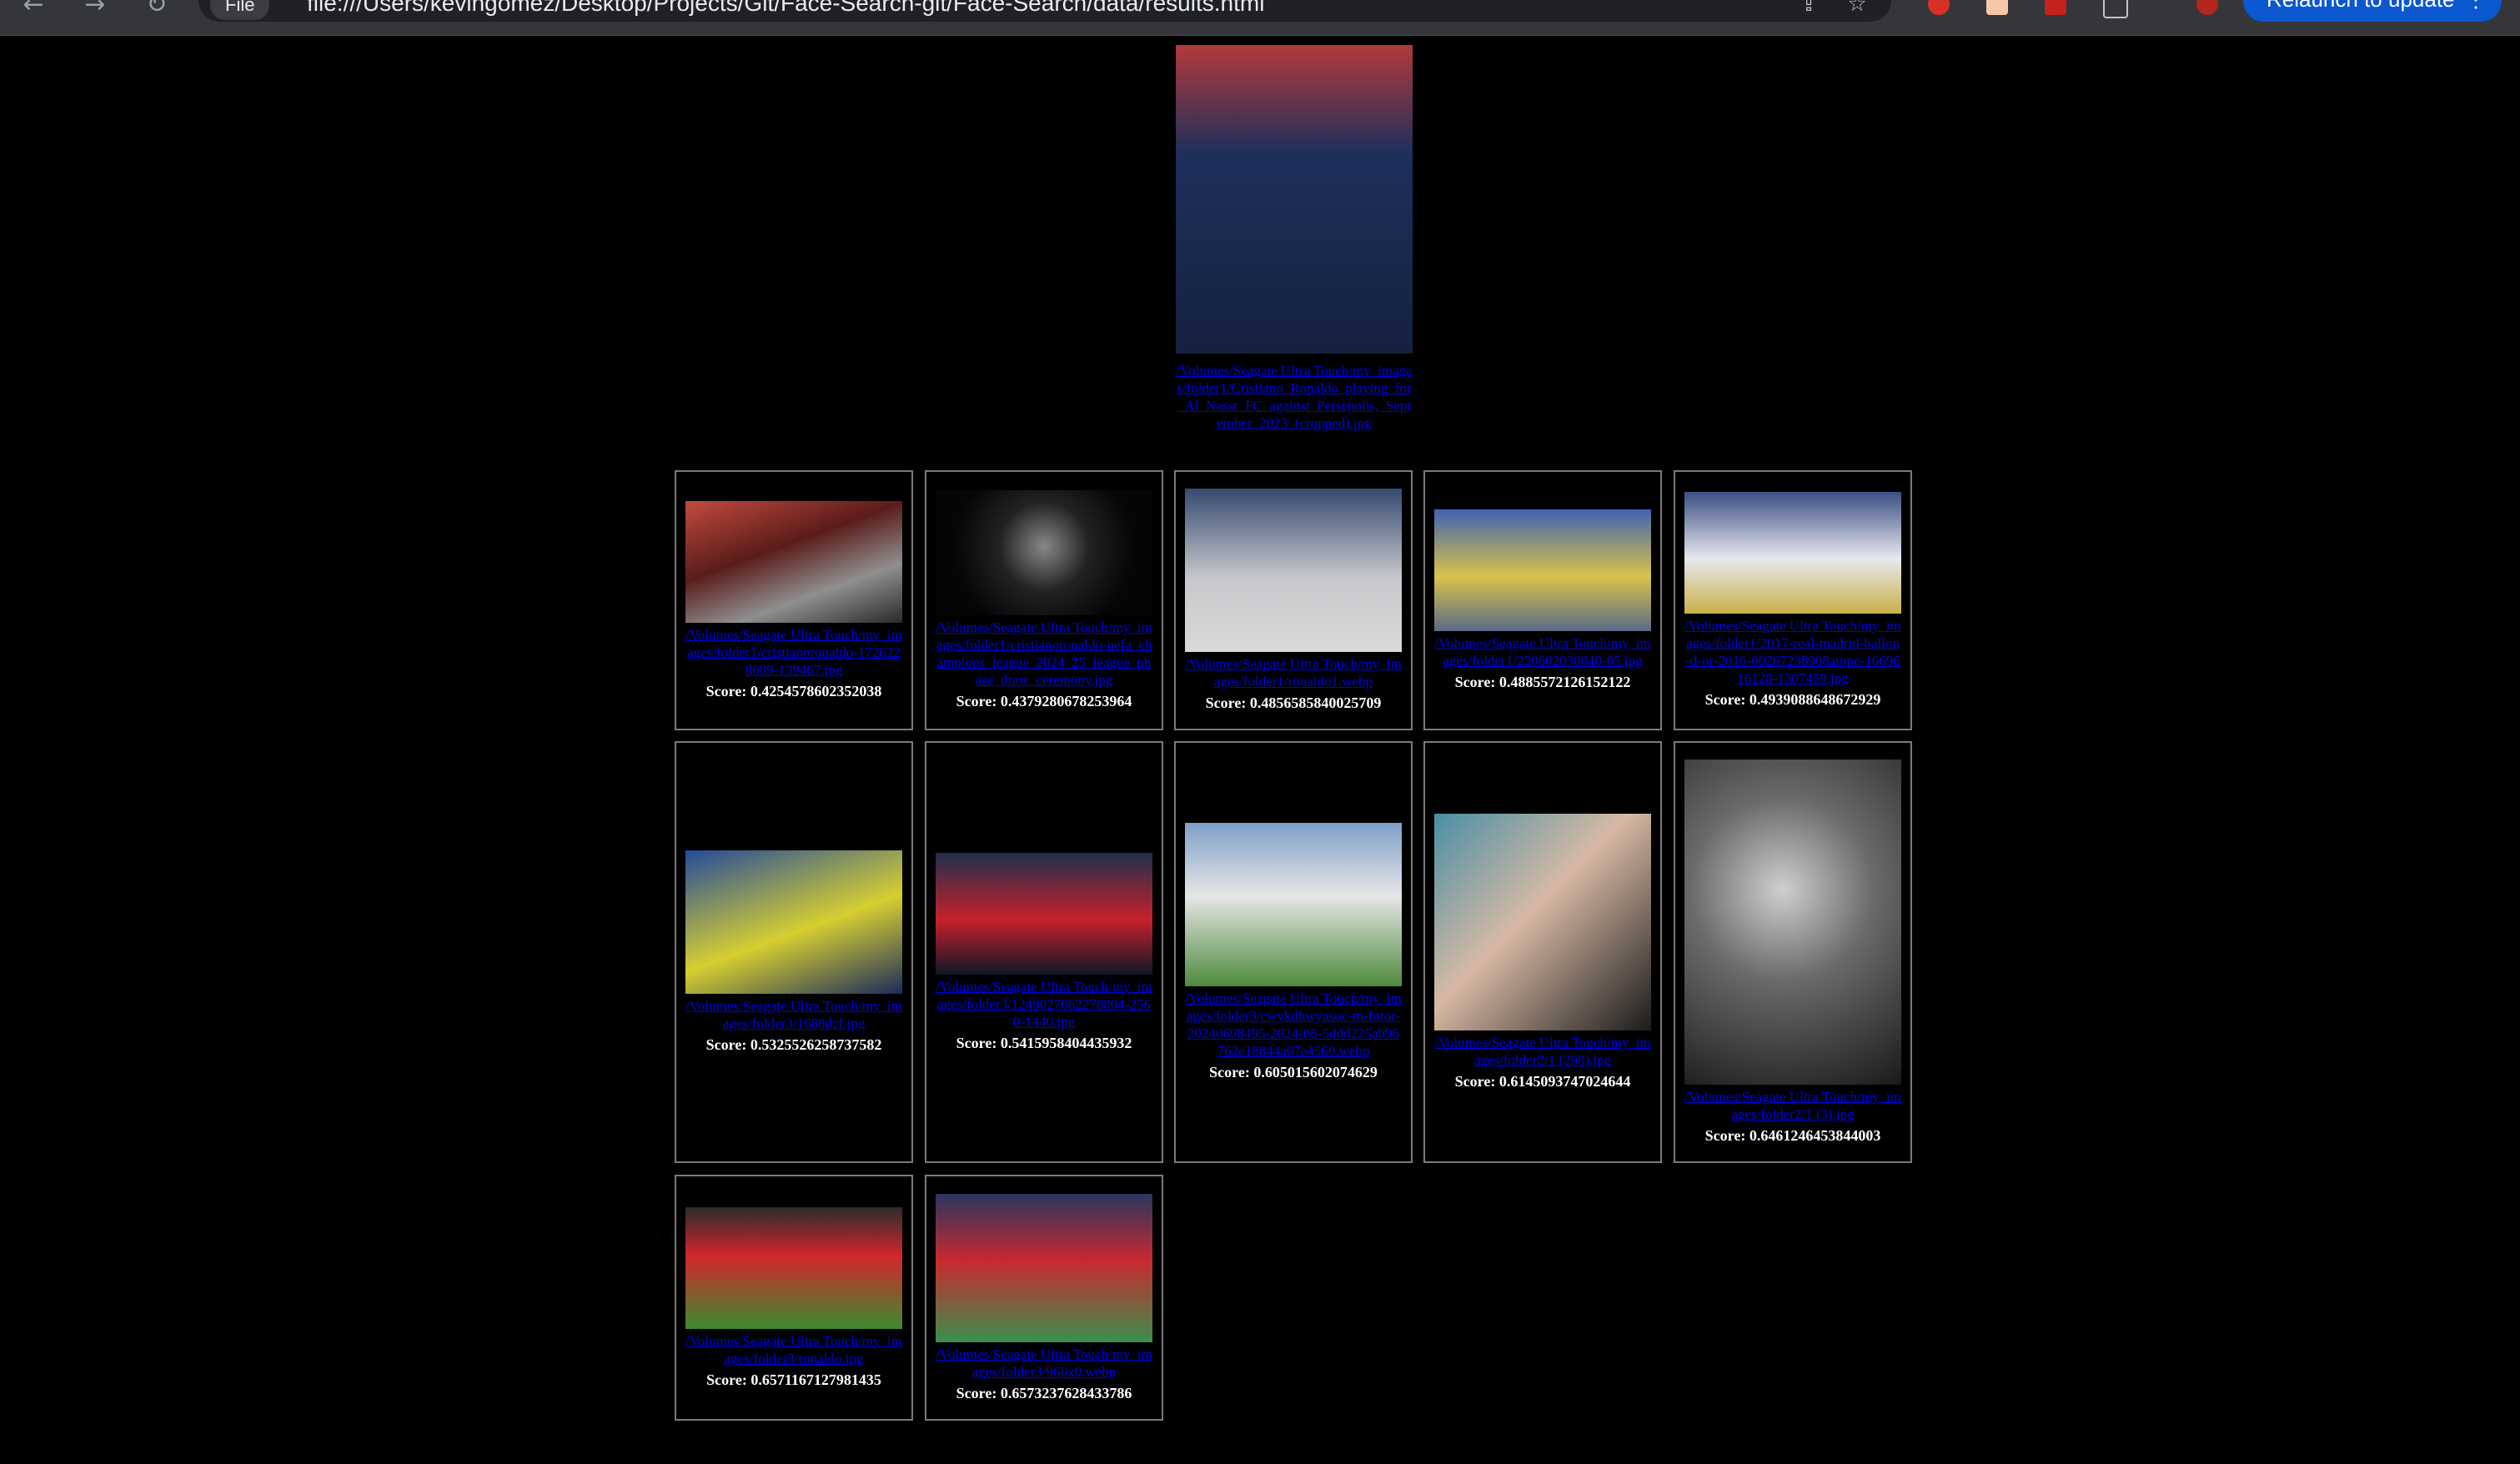 This screenshot has height=1464, width=2520. Describe the element at coordinates (1294, 199) in the screenshot. I see `query-photo` at that location.